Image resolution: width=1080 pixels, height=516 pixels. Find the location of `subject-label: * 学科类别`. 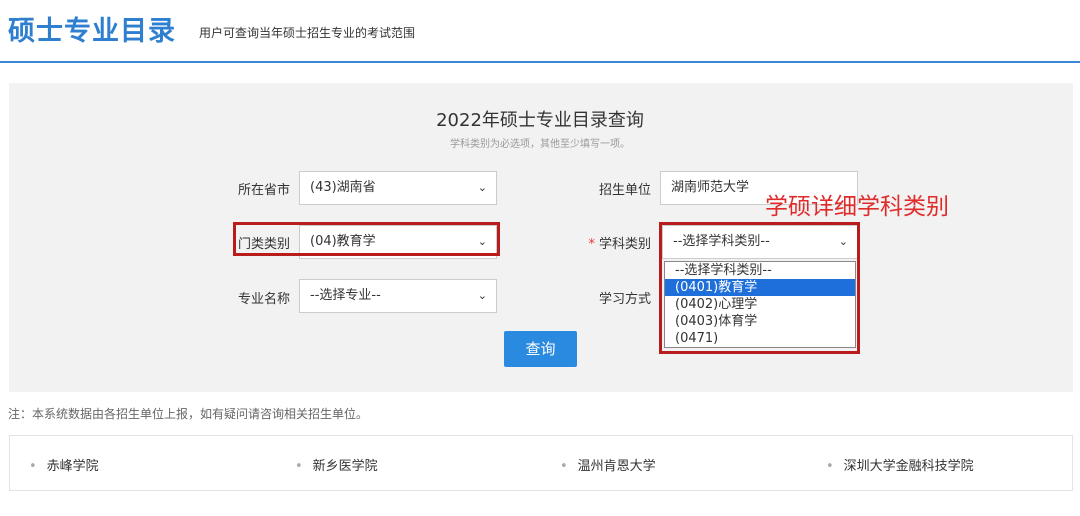

subject-label: * 学科类别 is located at coordinates (606, 242).